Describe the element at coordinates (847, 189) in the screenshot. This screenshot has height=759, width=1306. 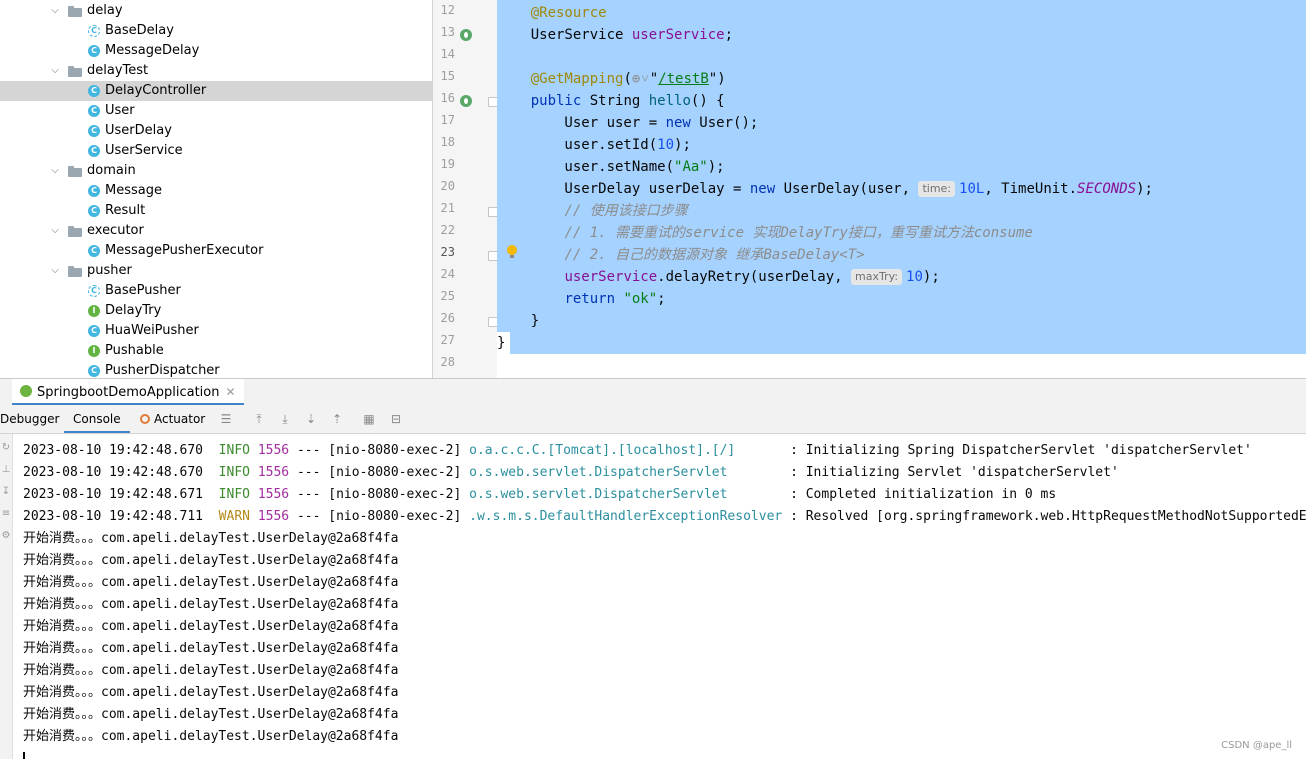
I see `code-token: UserDelay(user,` at that location.